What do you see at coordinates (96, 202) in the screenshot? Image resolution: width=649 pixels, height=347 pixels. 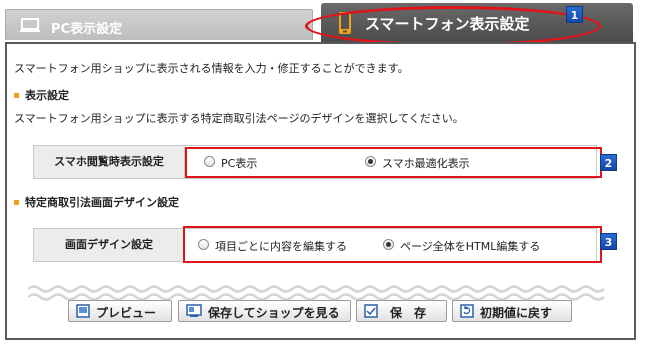 I see `design-section-title: 特定商取引法画面デザイン設定` at bounding box center [96, 202].